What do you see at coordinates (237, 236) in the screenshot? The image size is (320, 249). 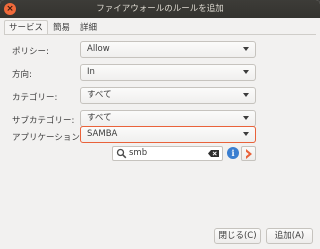 I see `close-button: 閉じる(C)` at bounding box center [237, 236].